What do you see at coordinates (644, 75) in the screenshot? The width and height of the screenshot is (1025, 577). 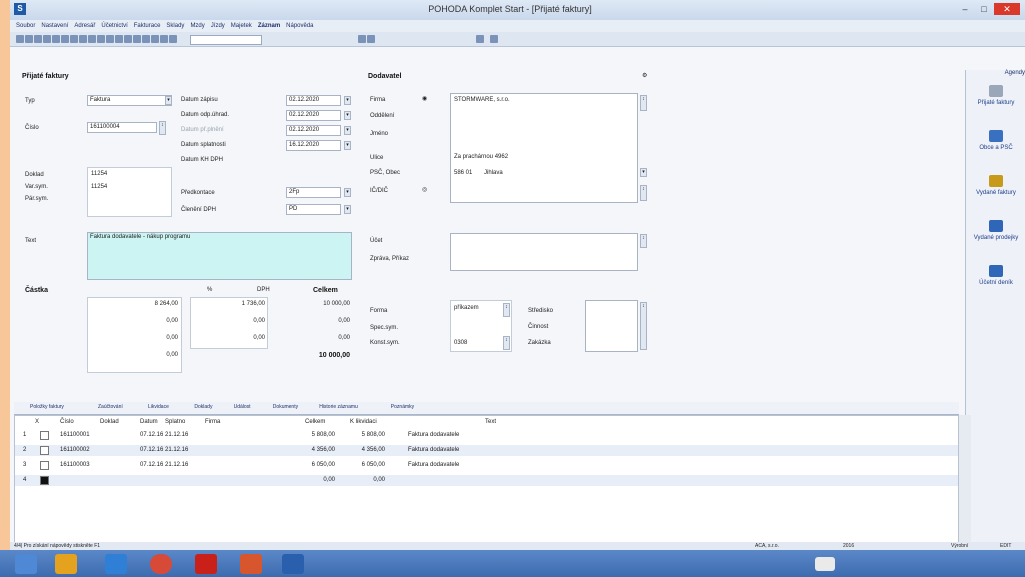 I see `settings-gear-icon: ⚙` at bounding box center [644, 75].